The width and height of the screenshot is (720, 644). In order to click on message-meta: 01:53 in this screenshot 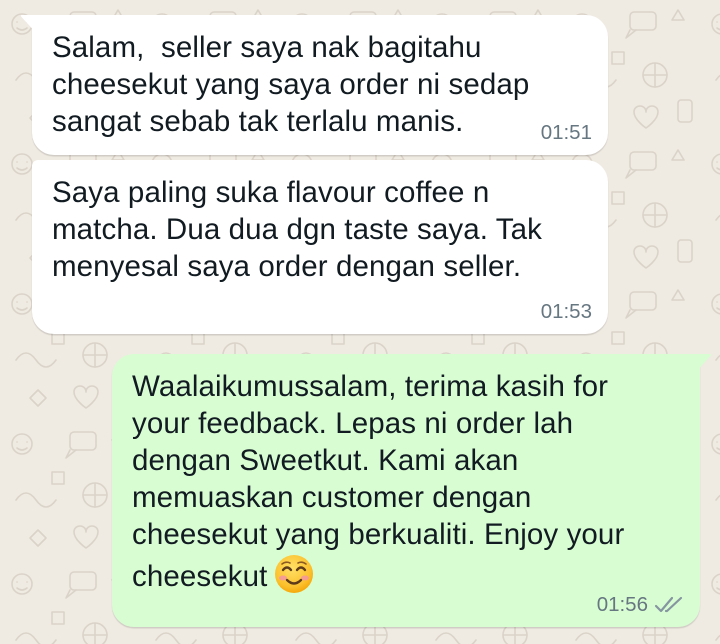, I will do `click(566, 312)`.